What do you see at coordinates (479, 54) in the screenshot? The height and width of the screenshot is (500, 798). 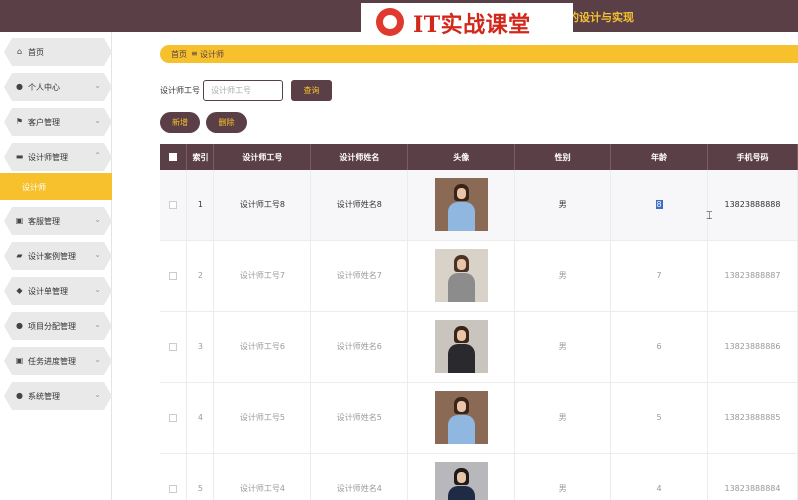 I see `breadcrumb: 首页 ≡ 设计师` at bounding box center [479, 54].